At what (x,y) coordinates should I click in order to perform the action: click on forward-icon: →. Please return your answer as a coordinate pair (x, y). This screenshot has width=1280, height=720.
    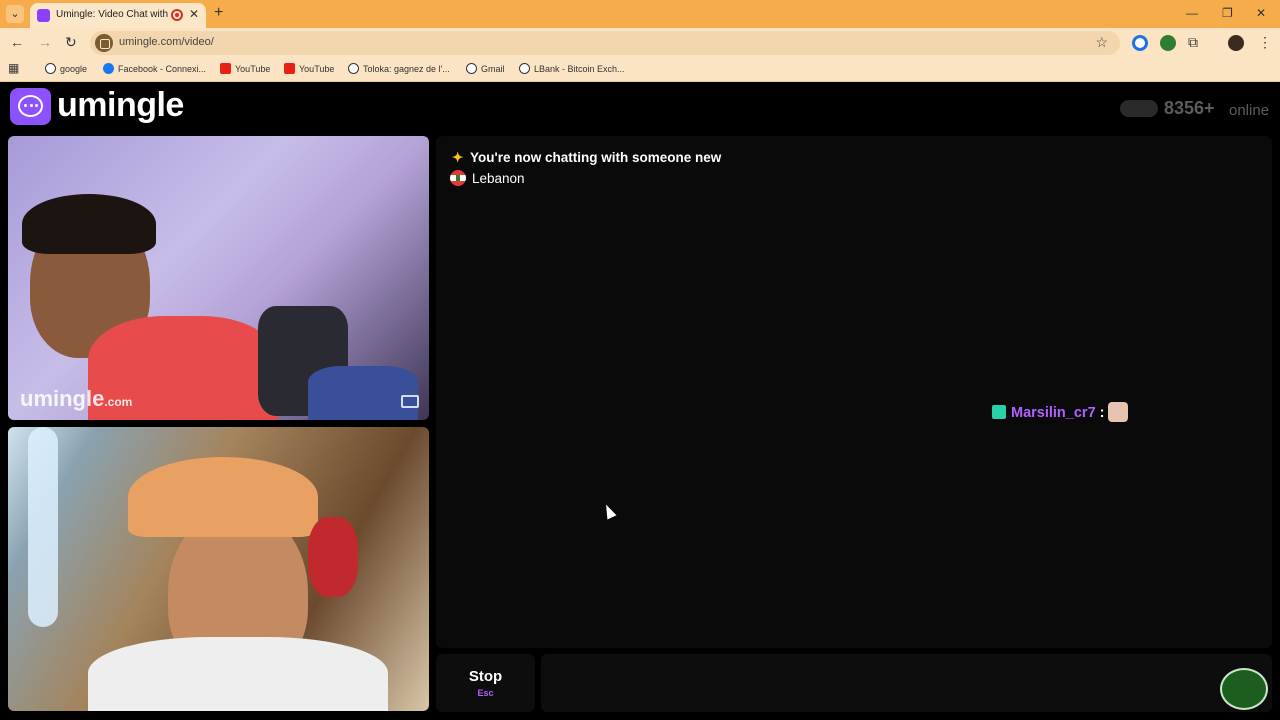
    Looking at the image, I should click on (45, 42).